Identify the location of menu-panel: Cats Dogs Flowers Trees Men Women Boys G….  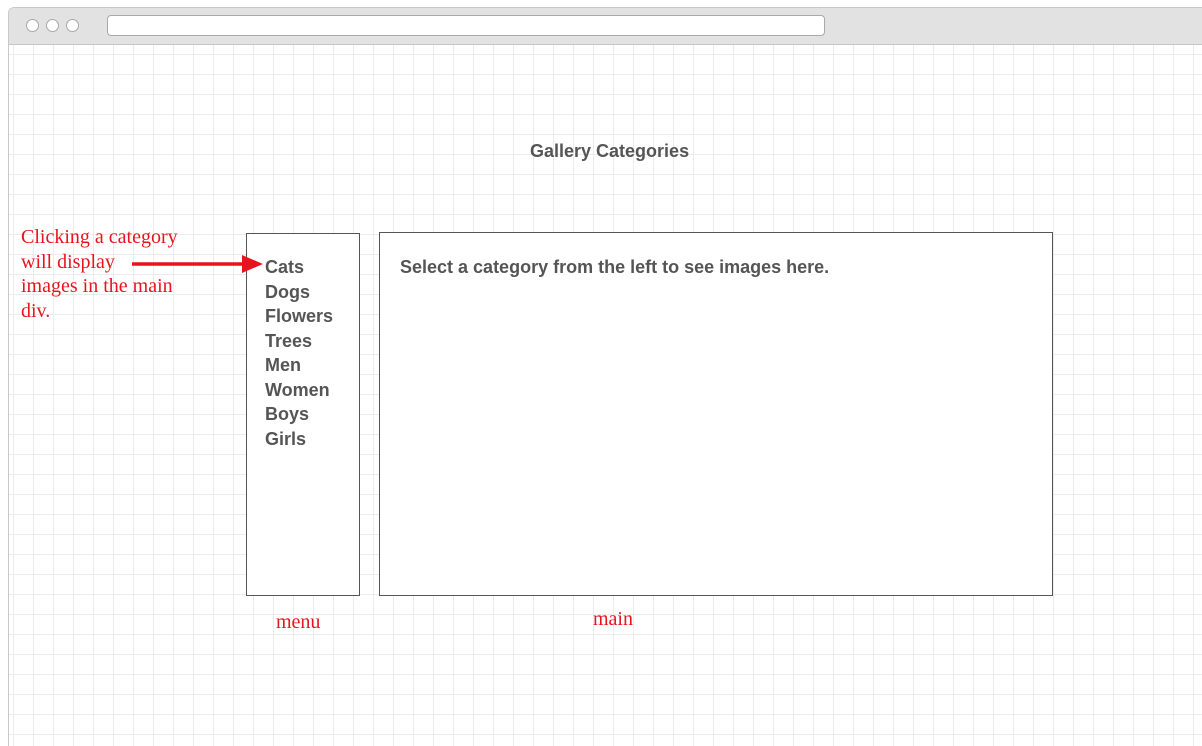
(303, 414).